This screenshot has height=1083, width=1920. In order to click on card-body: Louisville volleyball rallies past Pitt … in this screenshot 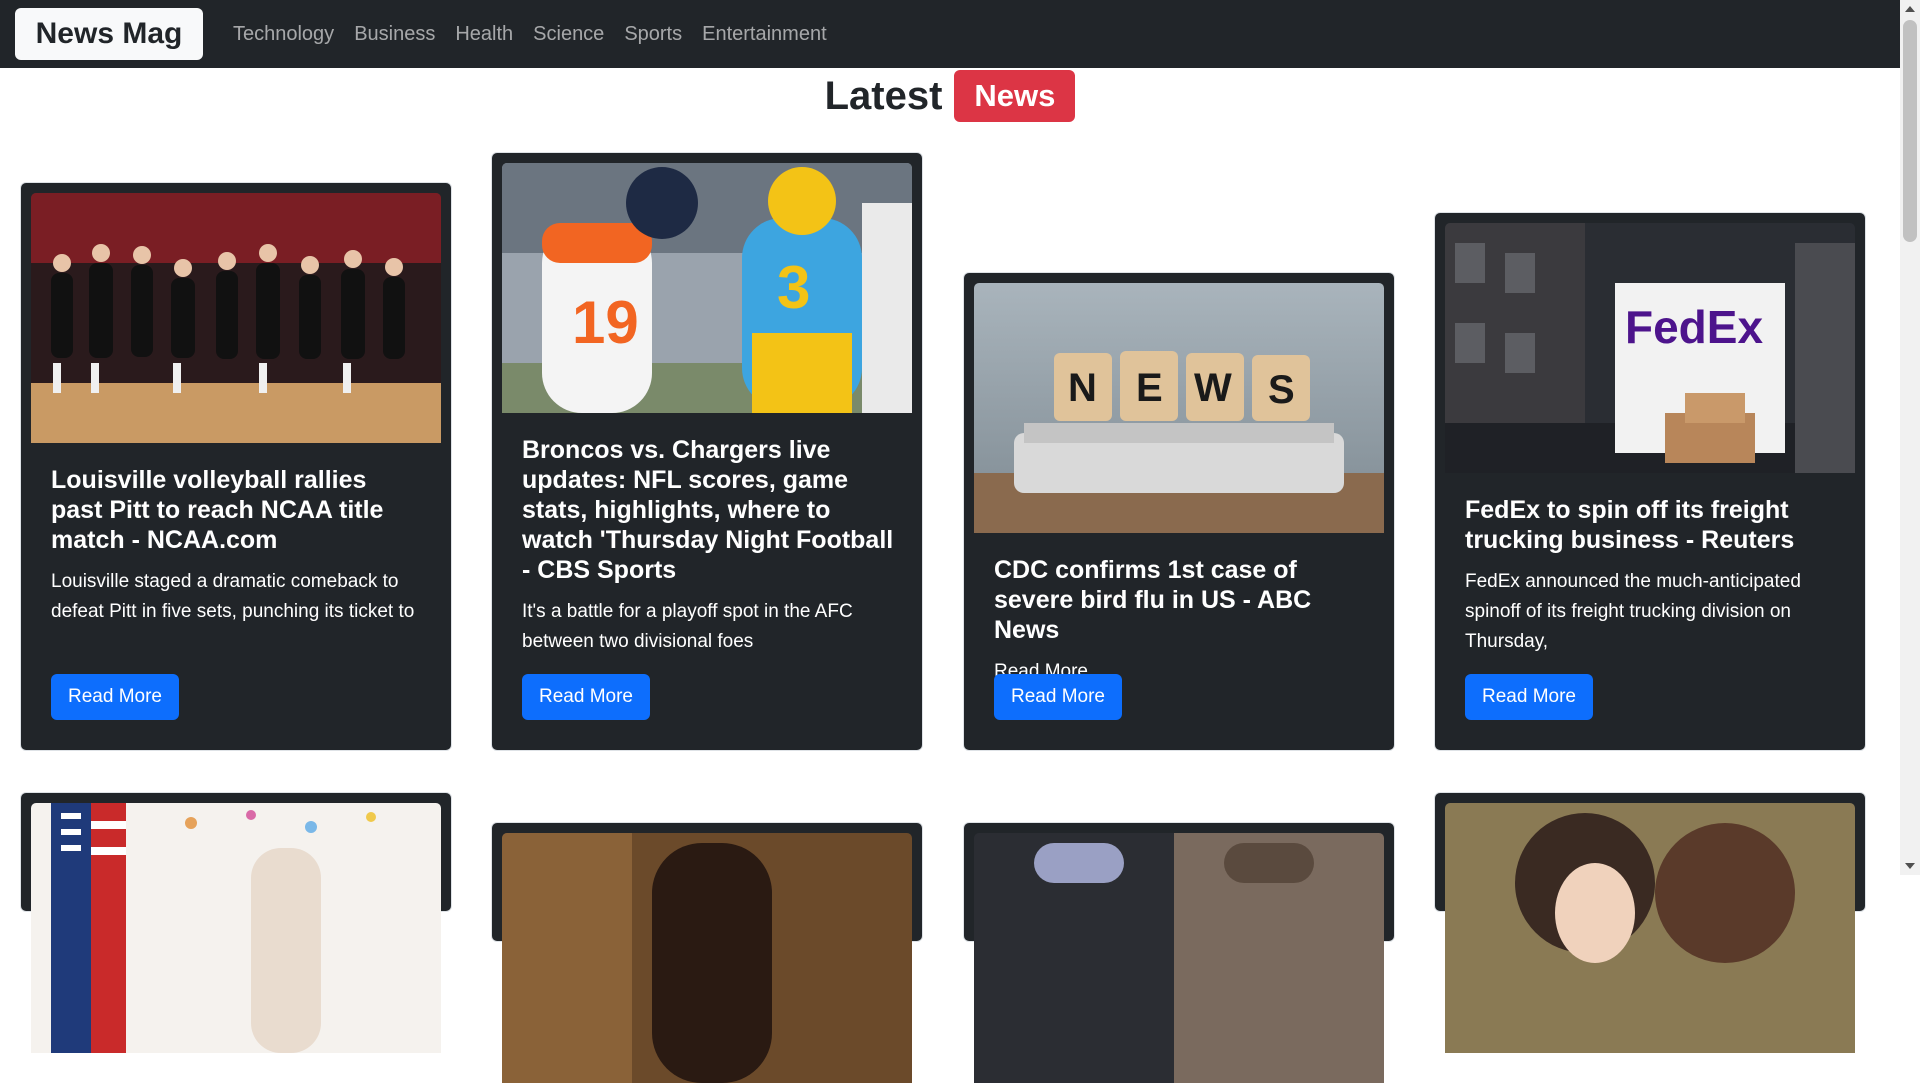, I will do `click(237, 546)`.